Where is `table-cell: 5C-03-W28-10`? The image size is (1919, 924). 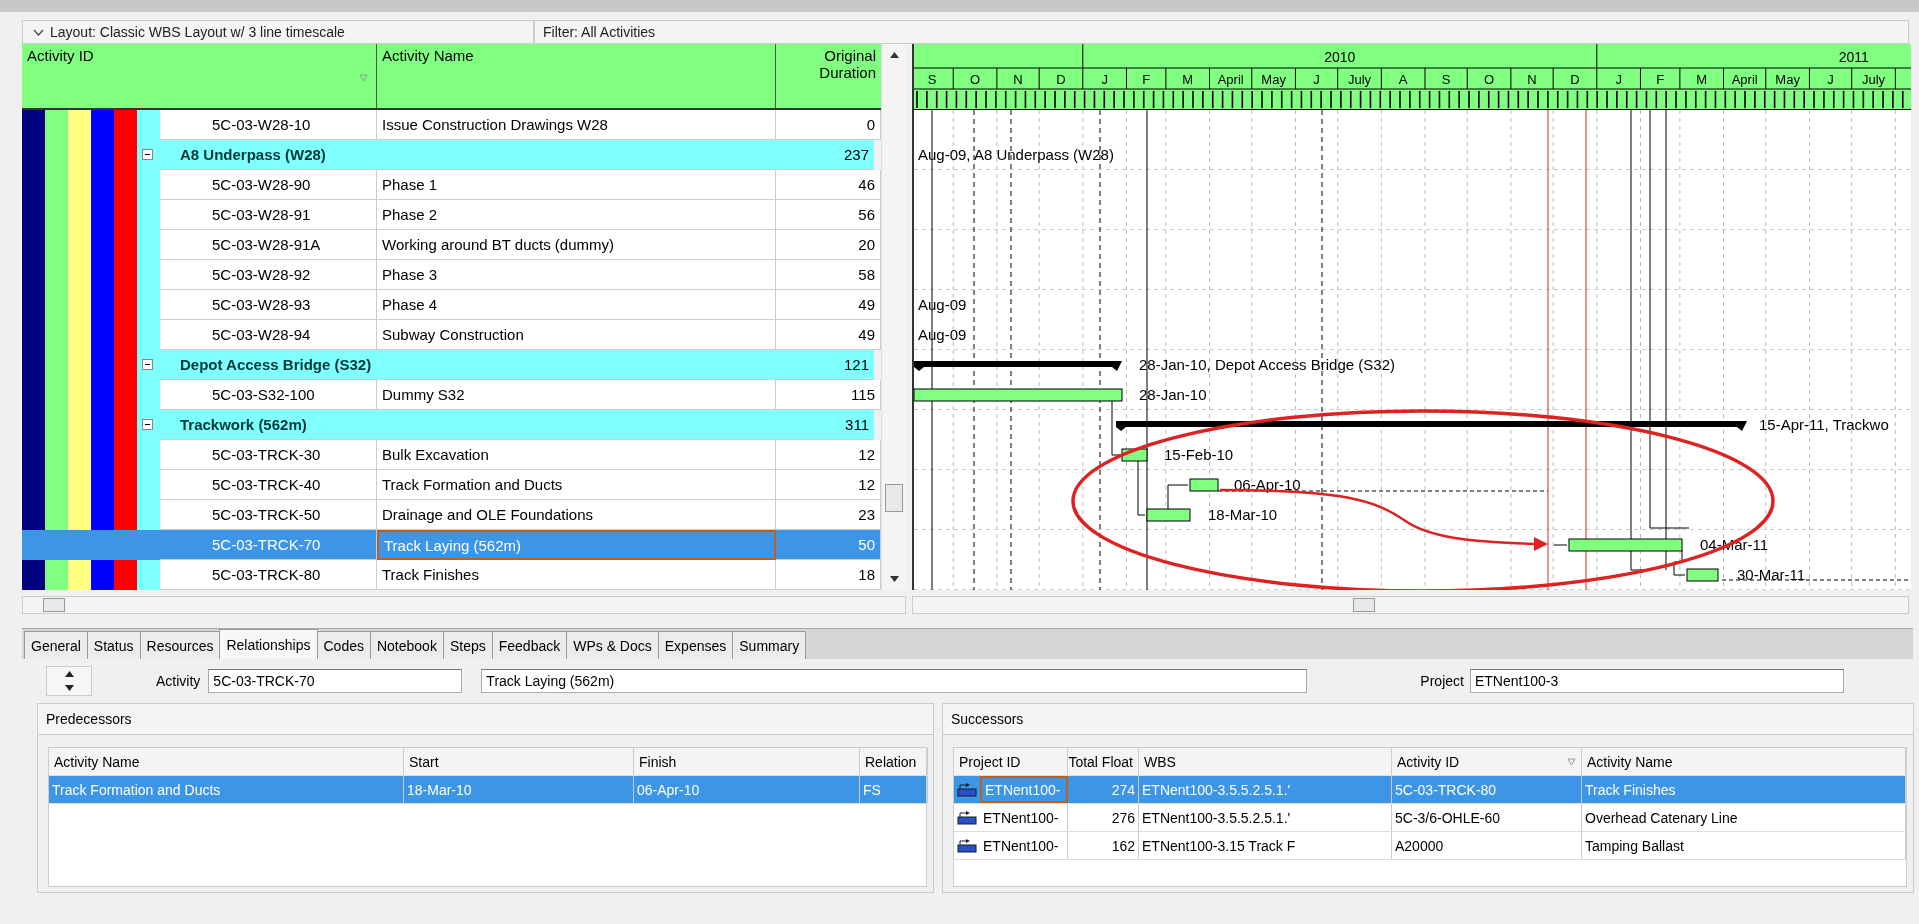 table-cell: 5C-03-W28-10 is located at coordinates (268, 125).